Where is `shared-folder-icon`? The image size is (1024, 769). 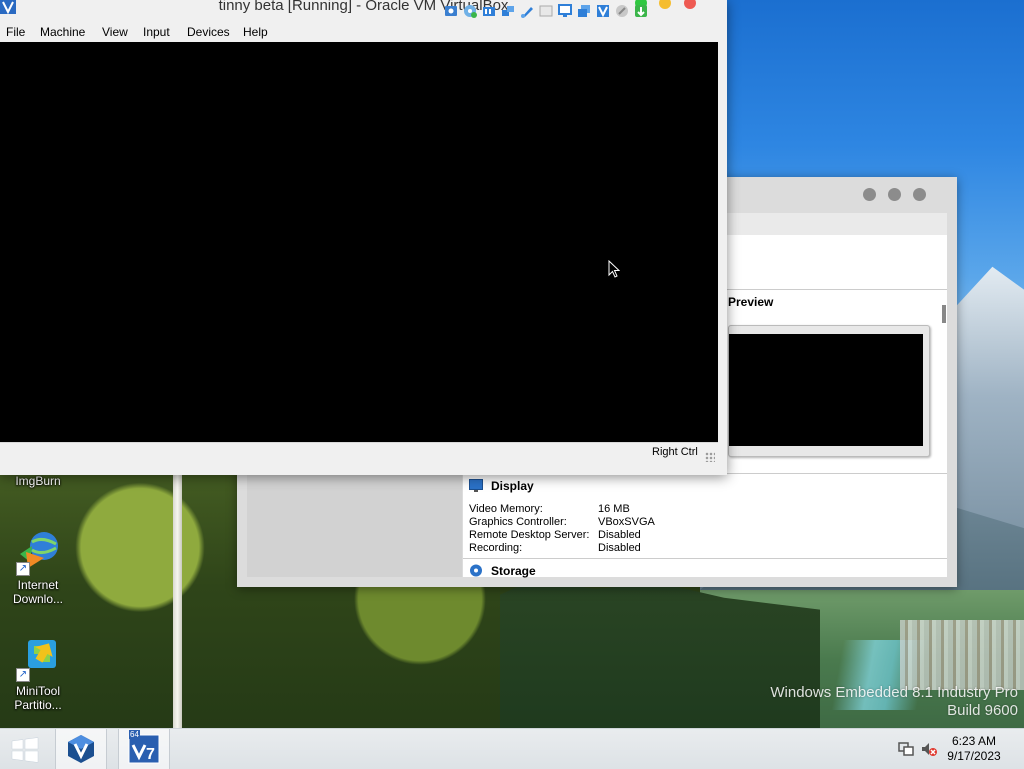 shared-folder-icon is located at coordinates (546, 11).